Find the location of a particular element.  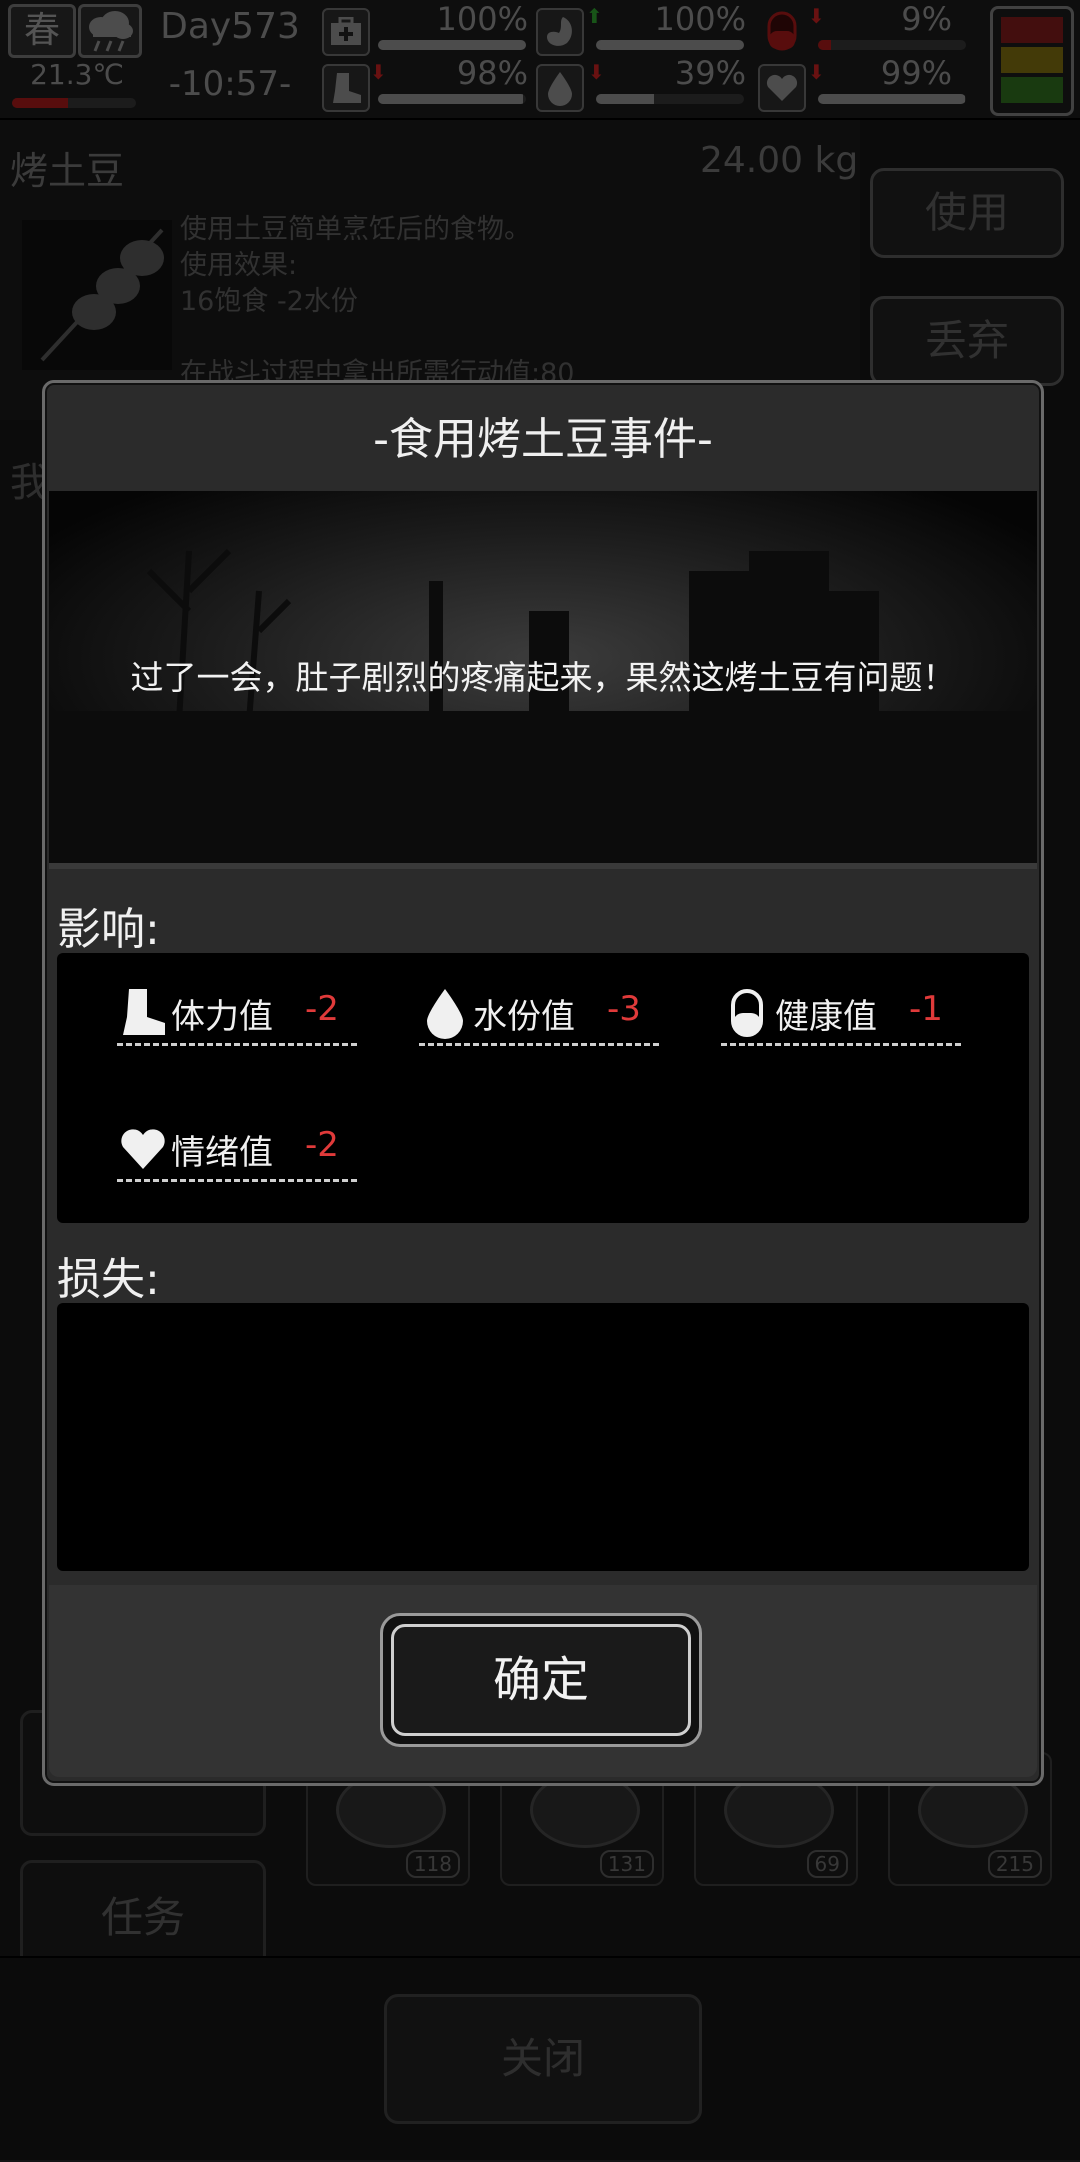

loss-panel is located at coordinates (543, 1437).